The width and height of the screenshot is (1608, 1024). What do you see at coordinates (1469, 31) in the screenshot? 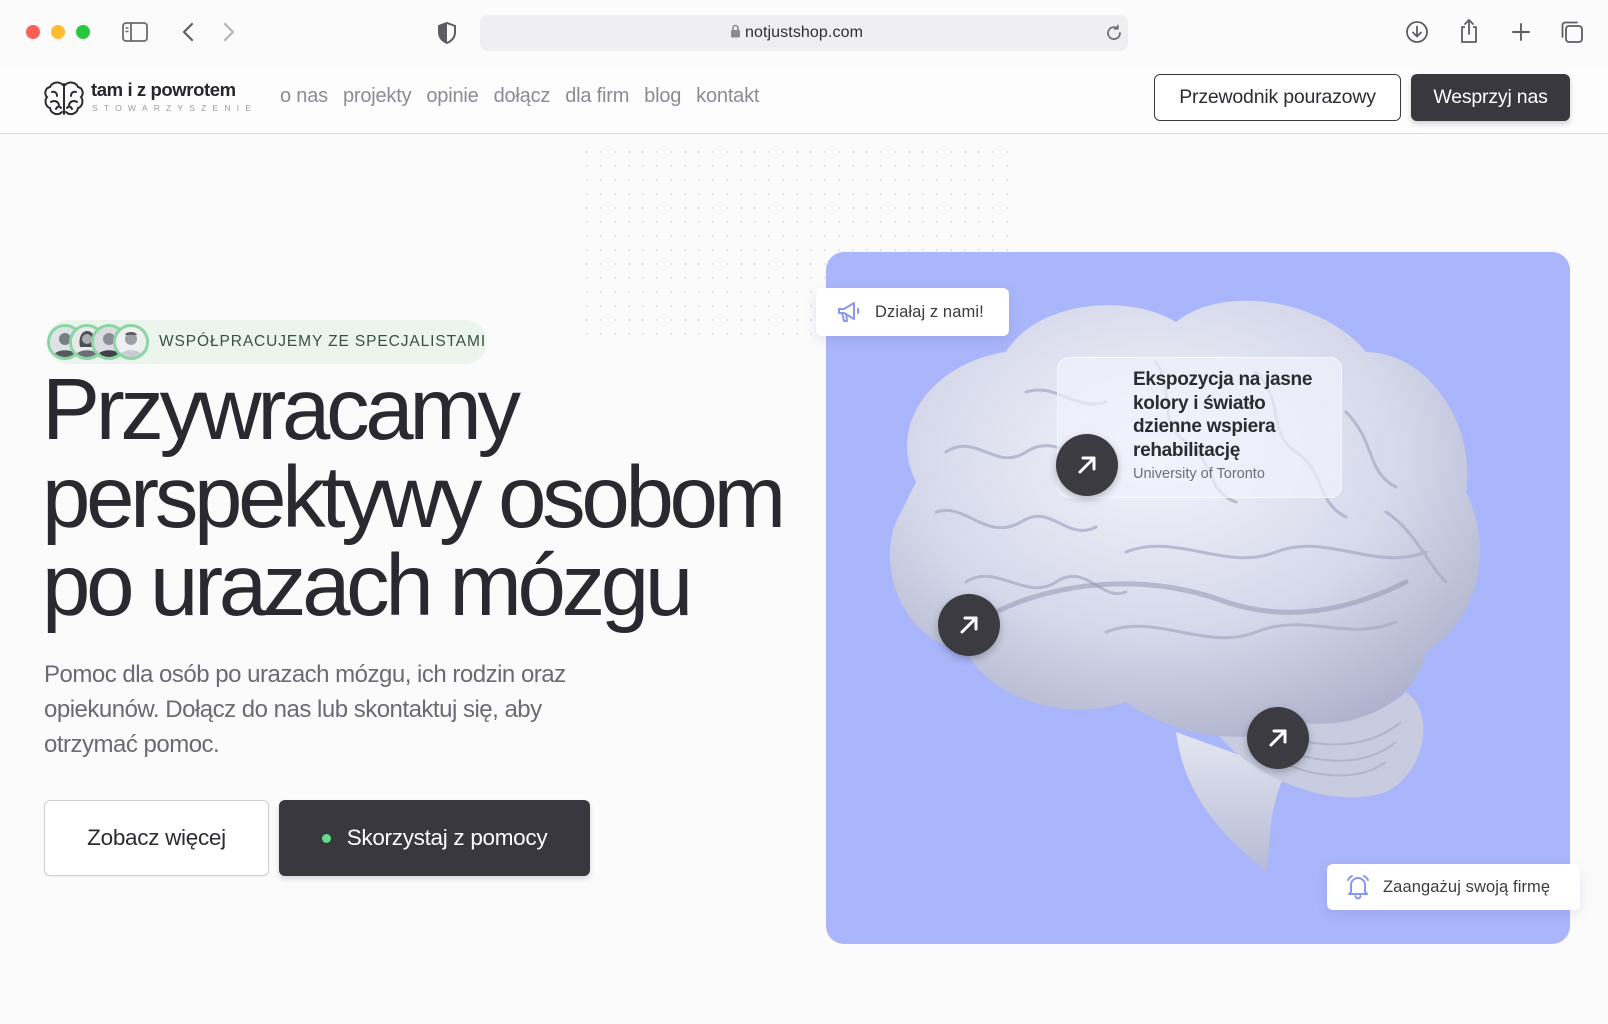
I see `share-icon` at bounding box center [1469, 31].